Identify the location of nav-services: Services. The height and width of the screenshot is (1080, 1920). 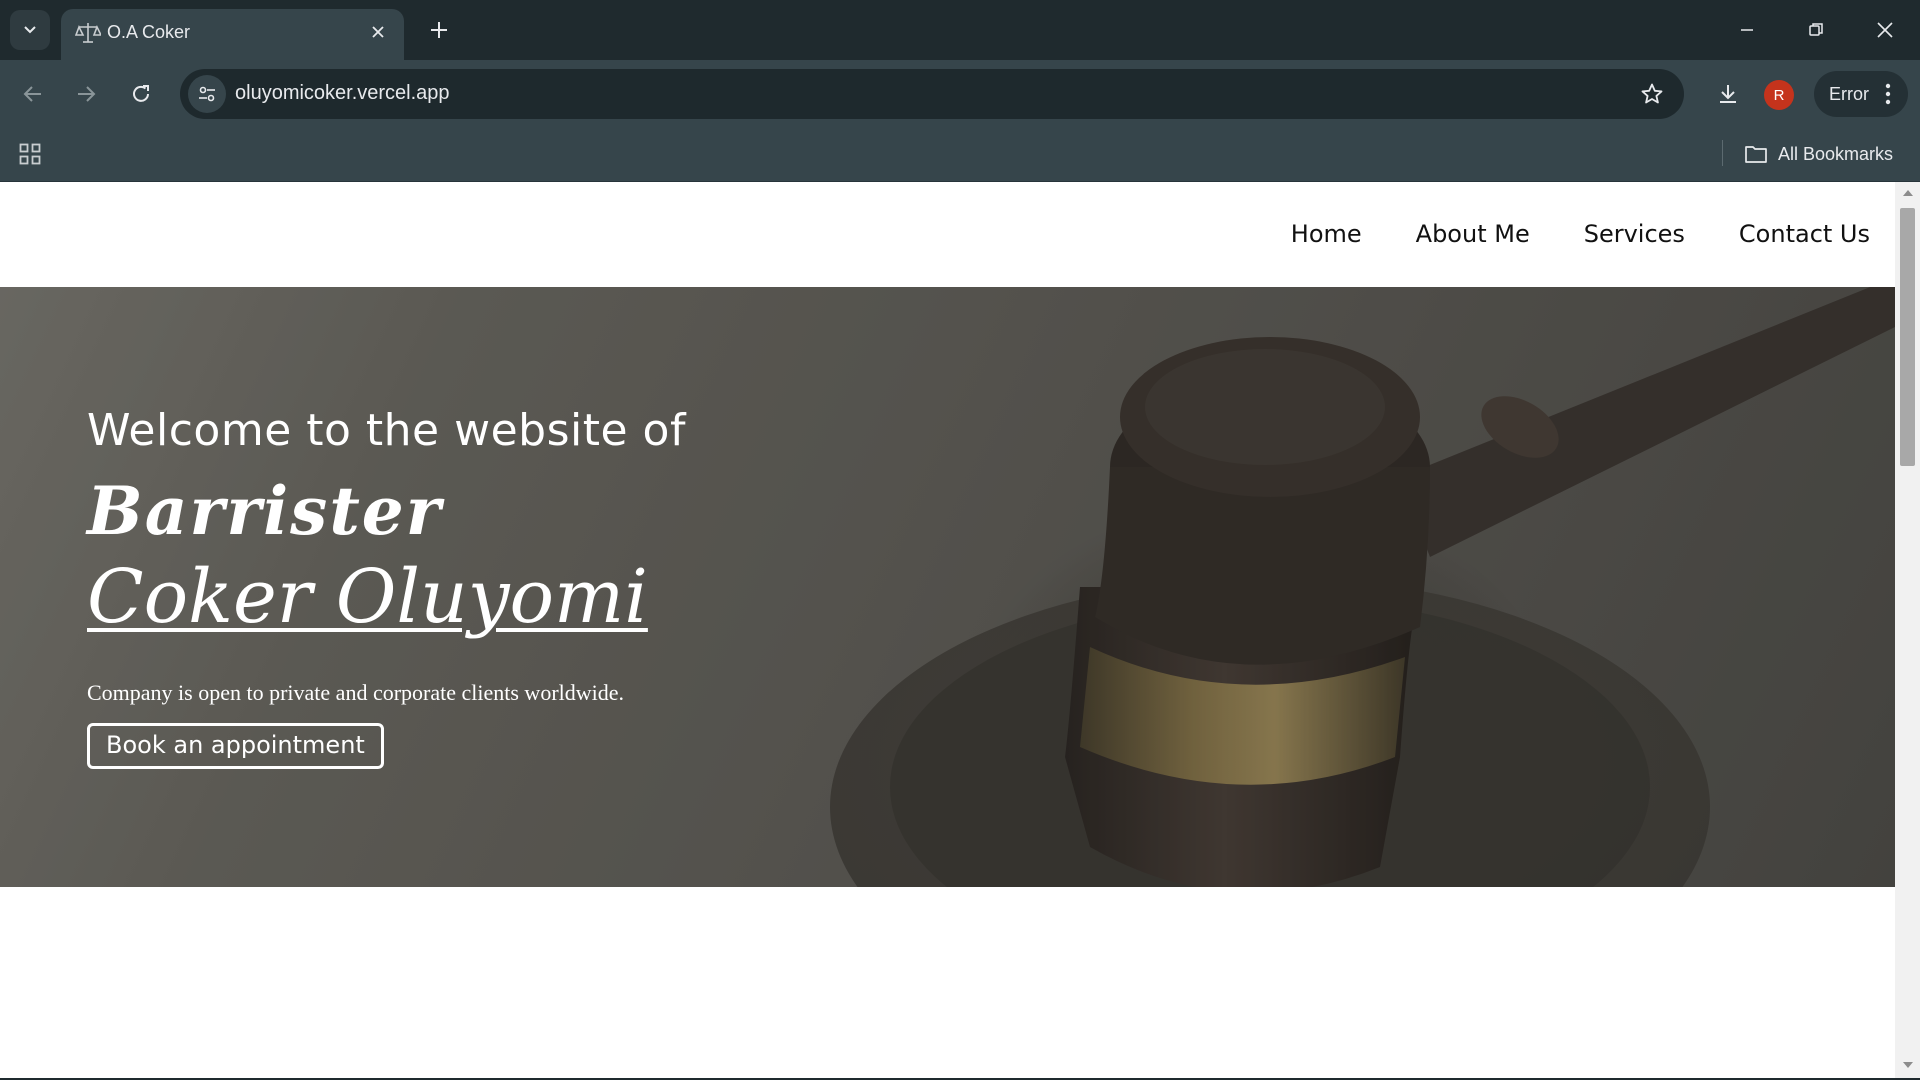
(1634, 234).